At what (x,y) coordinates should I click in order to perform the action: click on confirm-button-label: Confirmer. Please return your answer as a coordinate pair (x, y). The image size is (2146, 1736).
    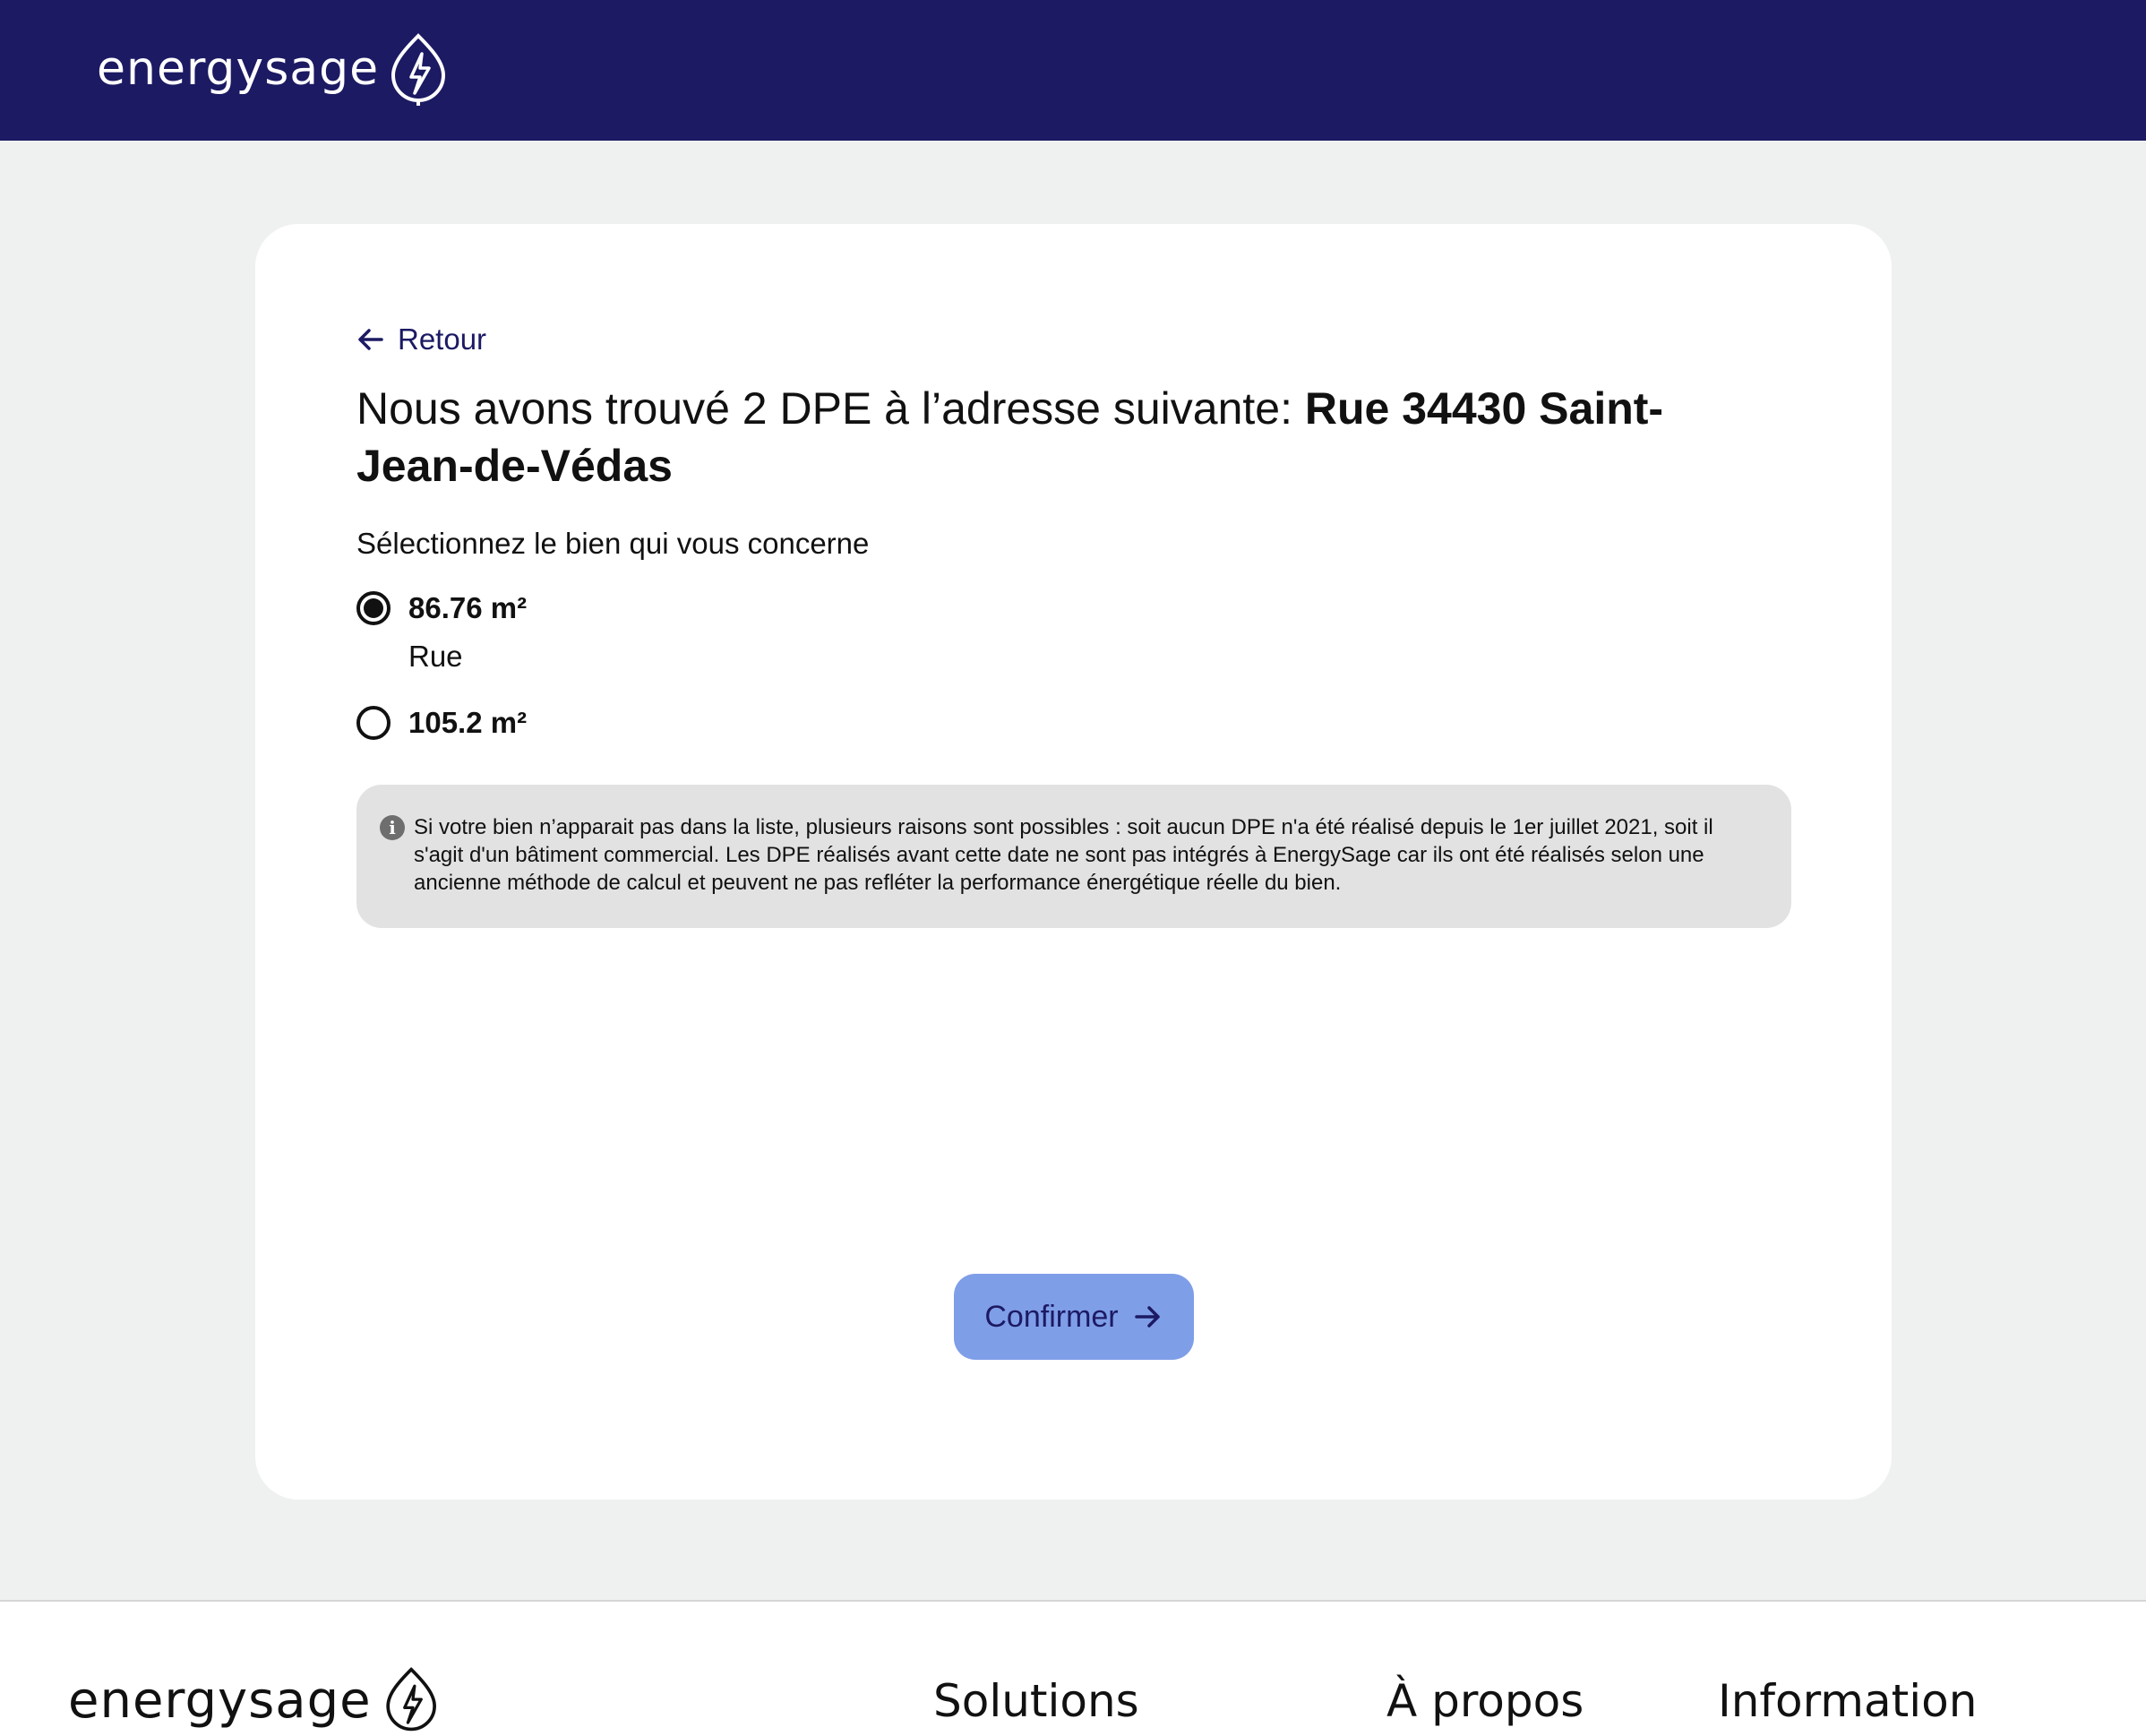
    Looking at the image, I should click on (1051, 1317).